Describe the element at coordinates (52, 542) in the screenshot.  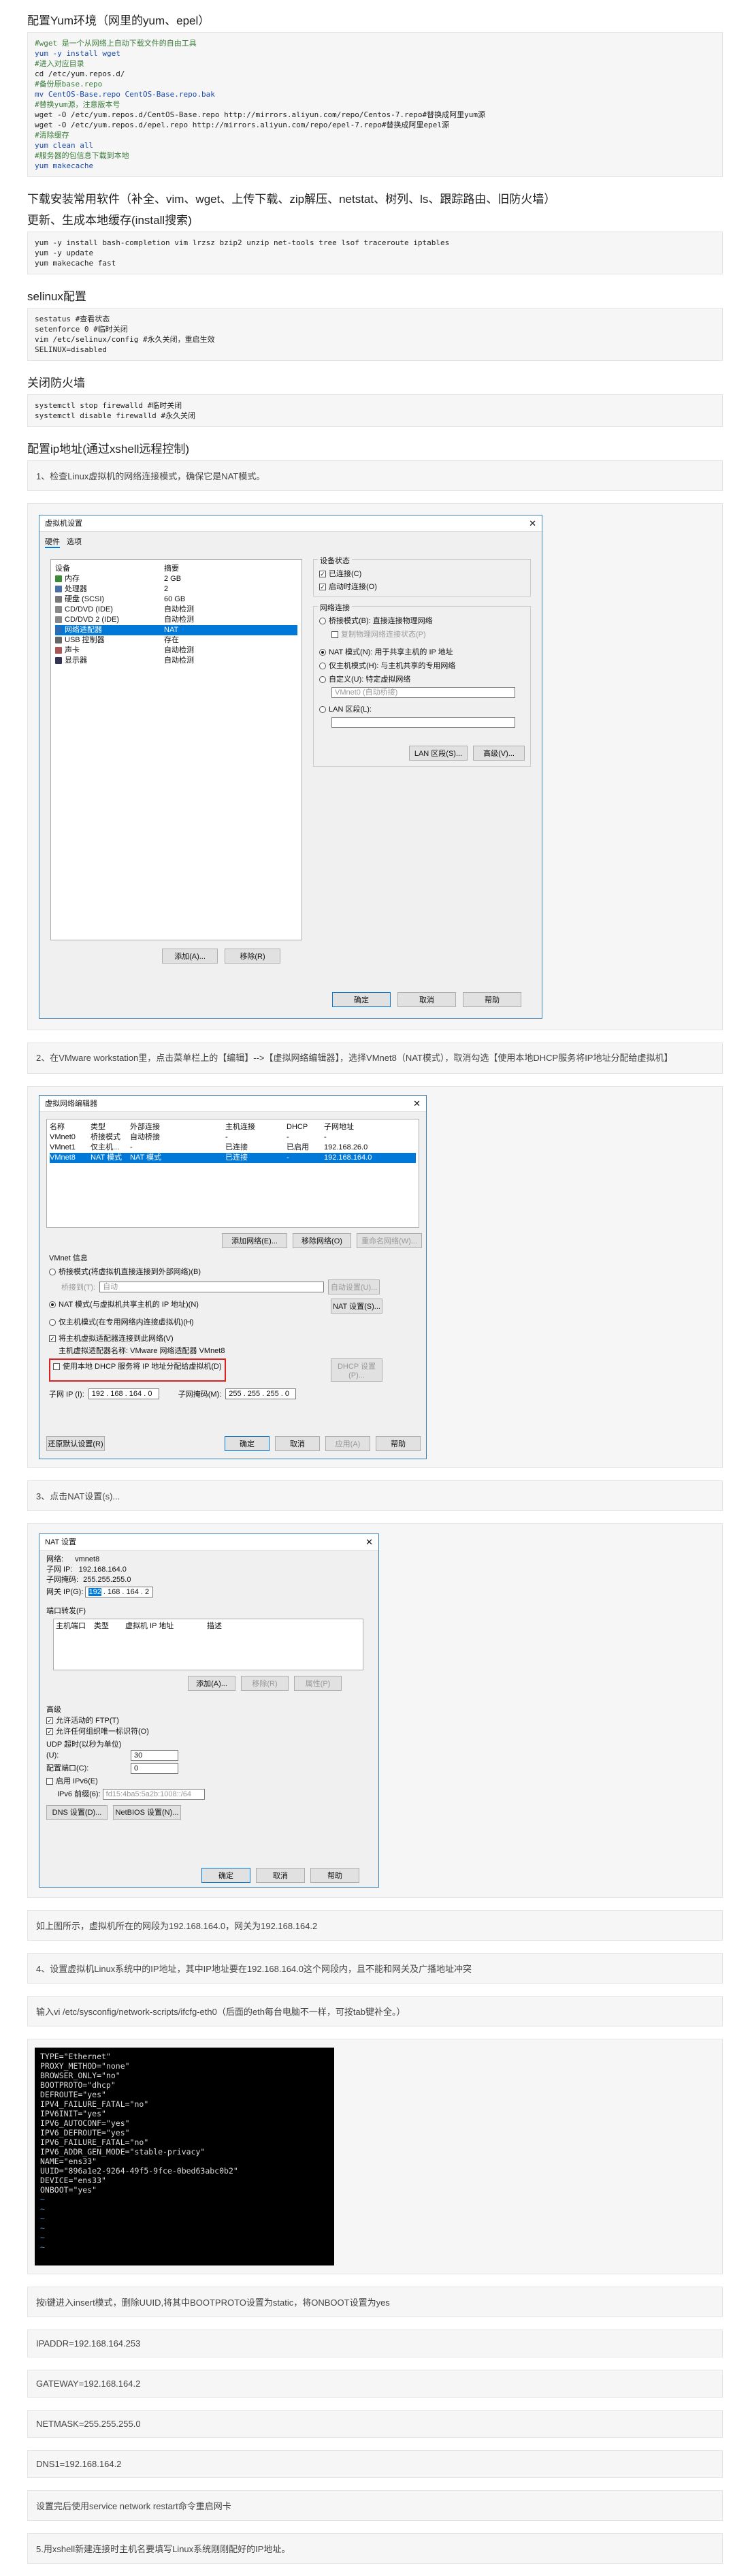
I see `tab-hardware: 硬件` at that location.